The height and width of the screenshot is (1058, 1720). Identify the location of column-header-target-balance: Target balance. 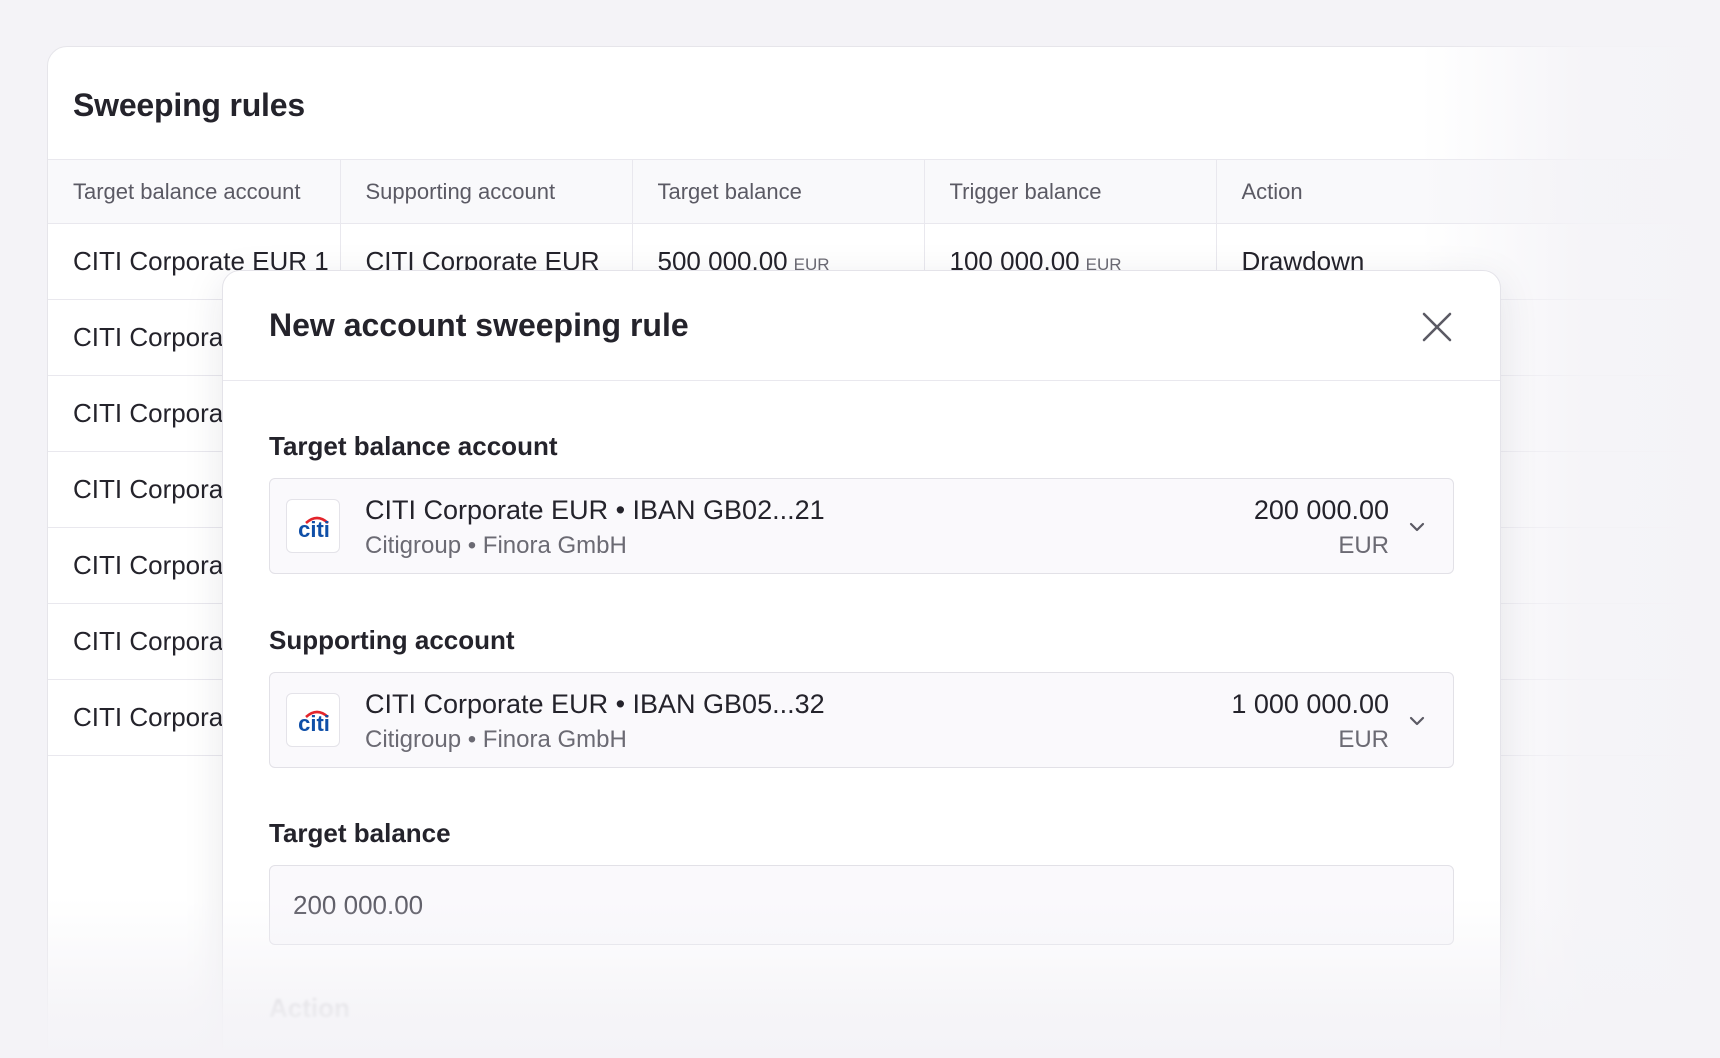
(778, 191).